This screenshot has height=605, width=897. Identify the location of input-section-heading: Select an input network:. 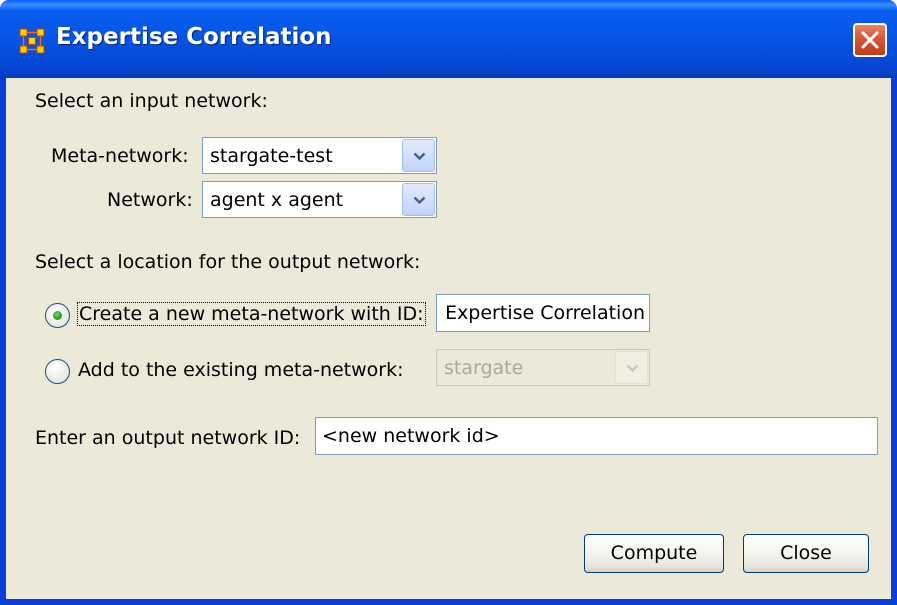
(151, 101).